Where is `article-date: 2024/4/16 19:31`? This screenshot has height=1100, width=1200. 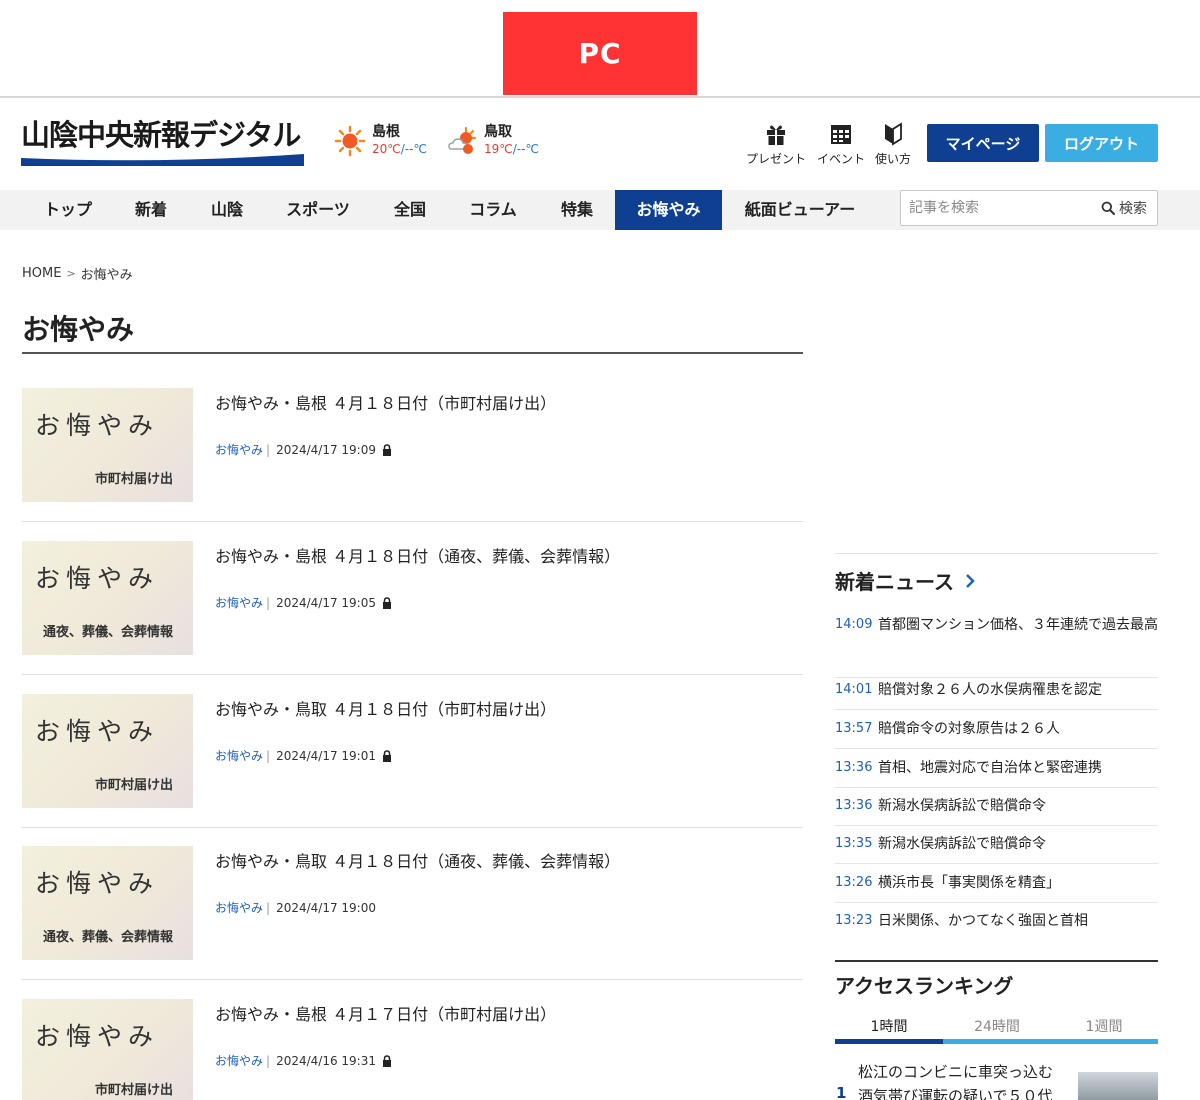
article-date: 2024/4/16 19:31 is located at coordinates (326, 1060).